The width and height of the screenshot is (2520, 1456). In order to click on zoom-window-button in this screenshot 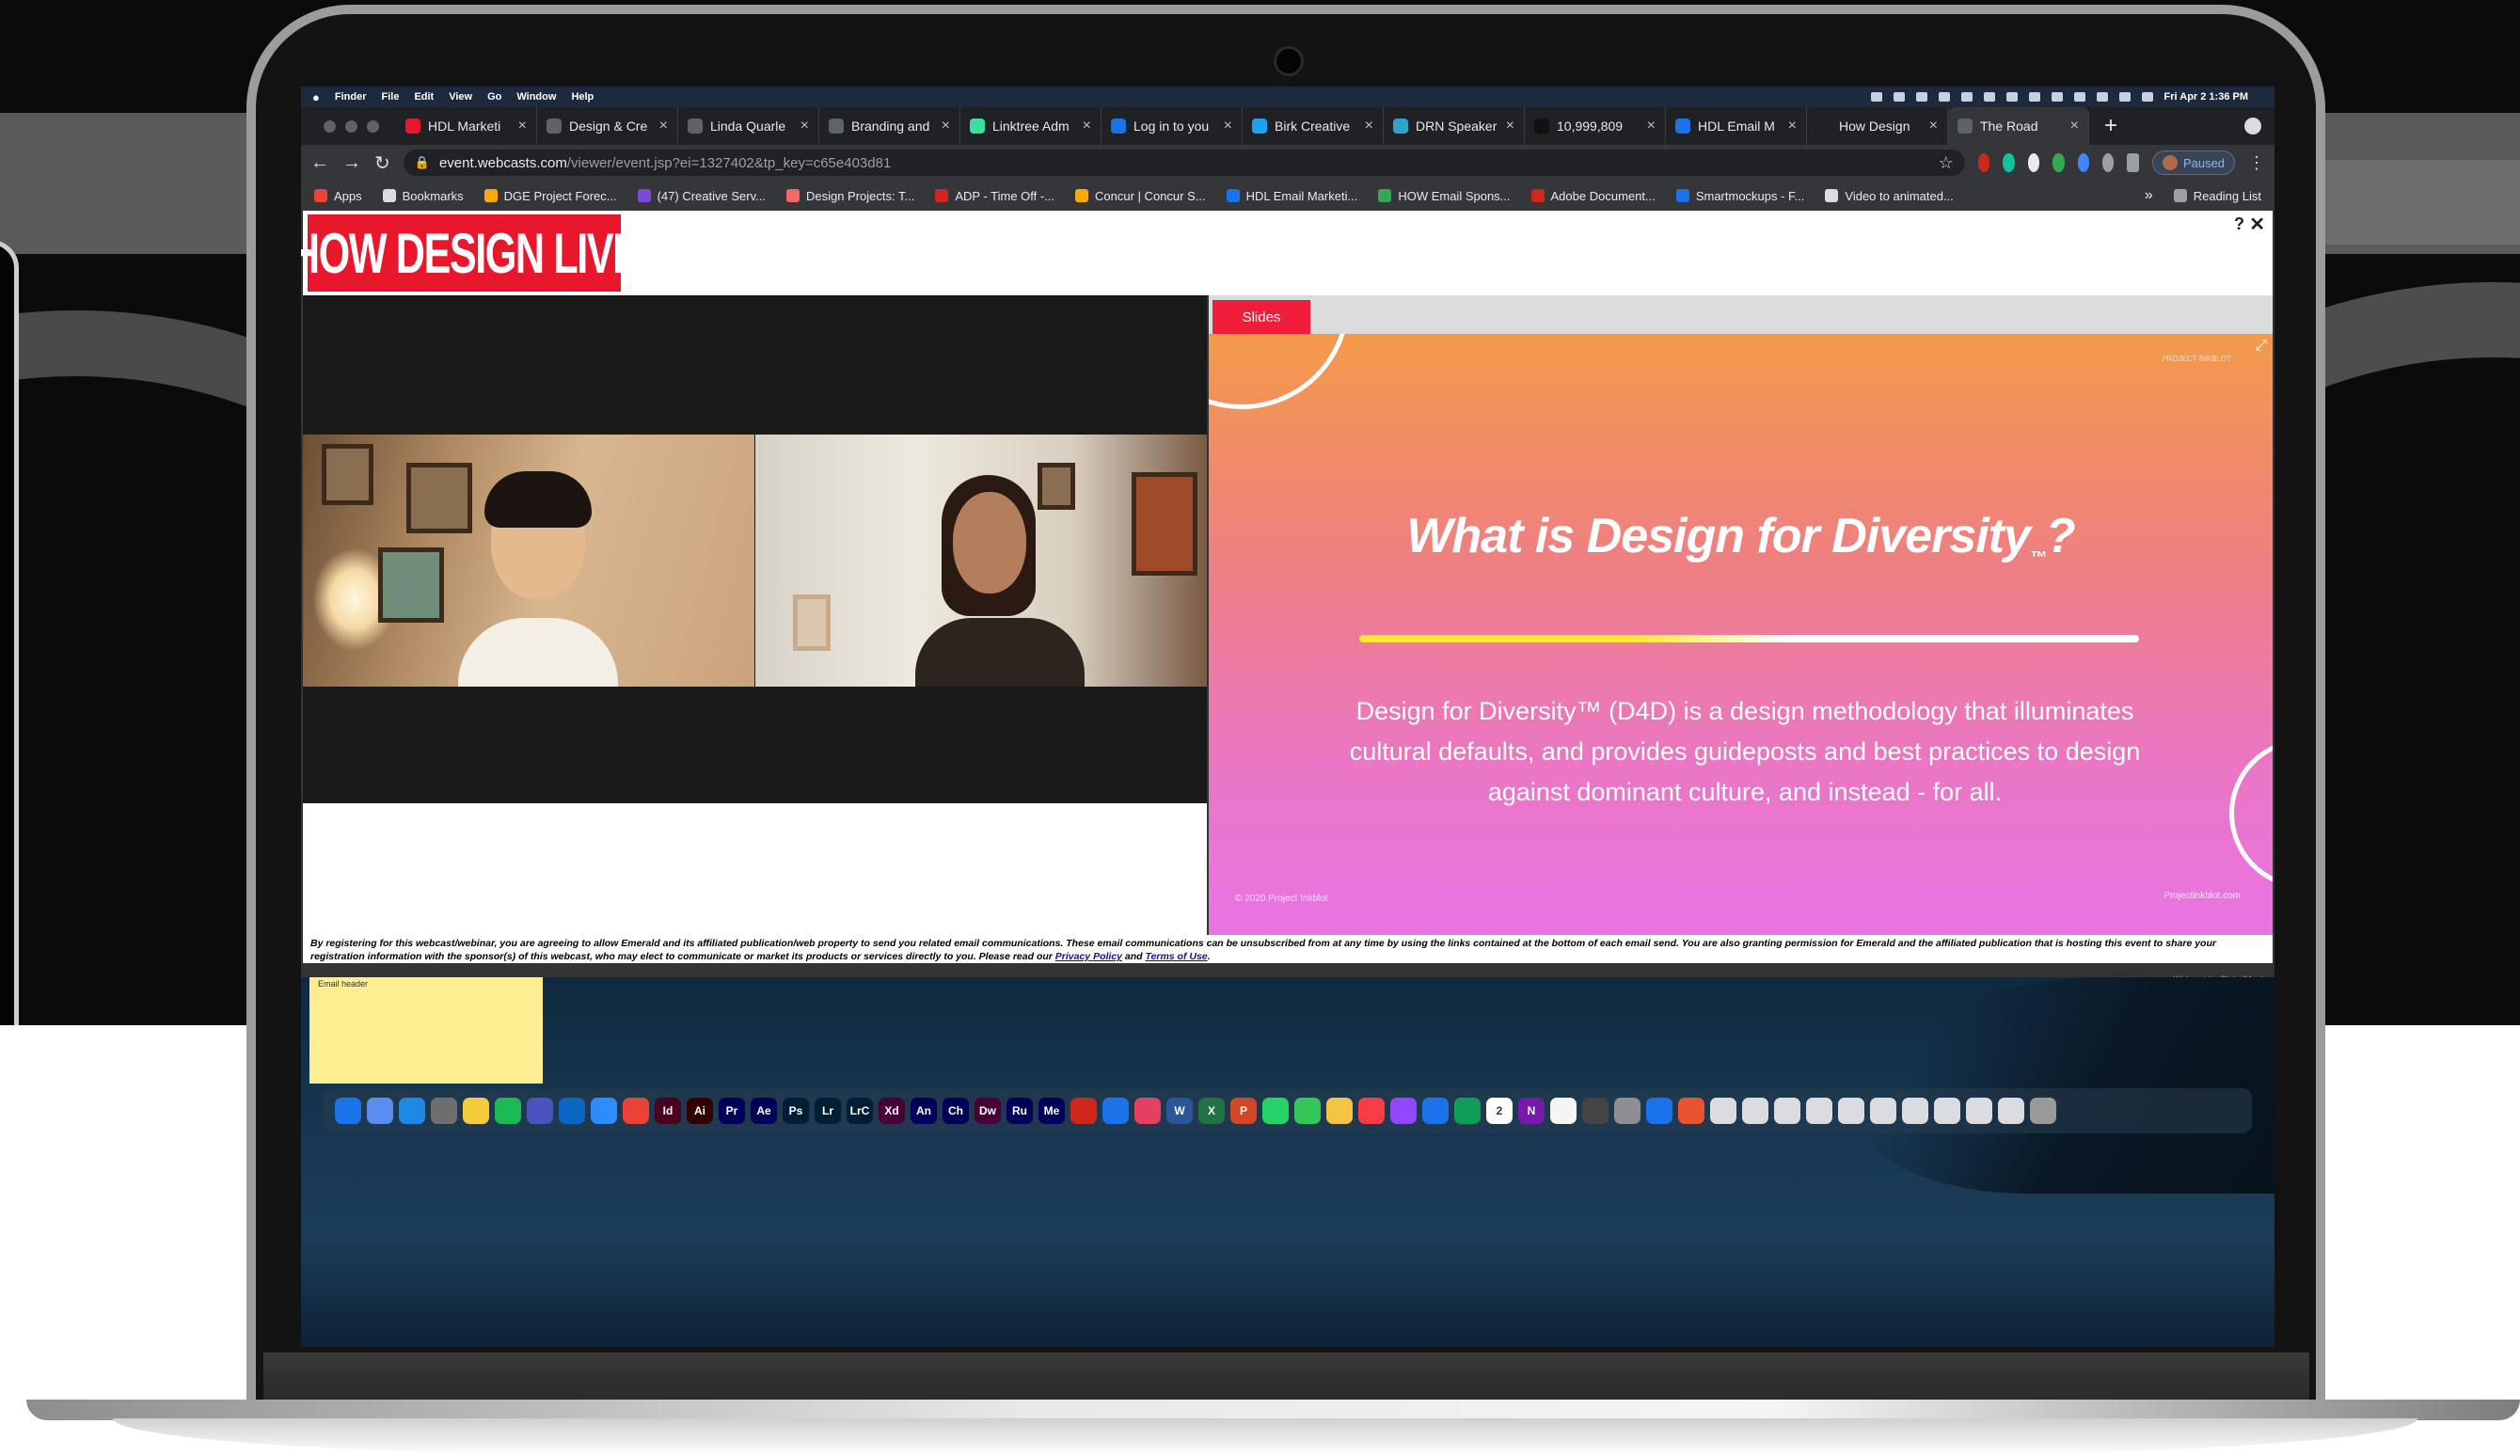, I will do `click(373, 126)`.